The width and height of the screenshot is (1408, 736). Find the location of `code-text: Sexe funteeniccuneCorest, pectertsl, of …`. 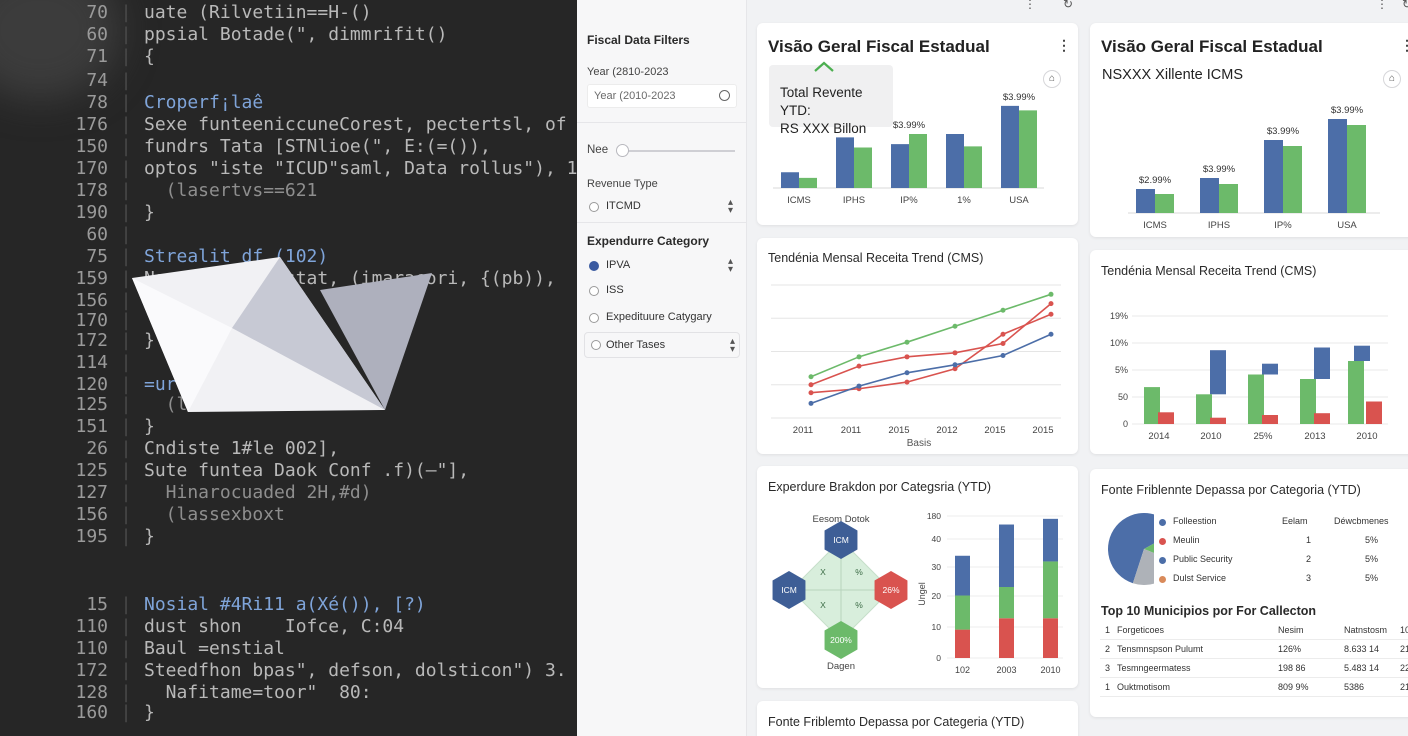

code-text: Sexe funteeniccuneCorest, pectertsl, of … is located at coordinates (360, 124).